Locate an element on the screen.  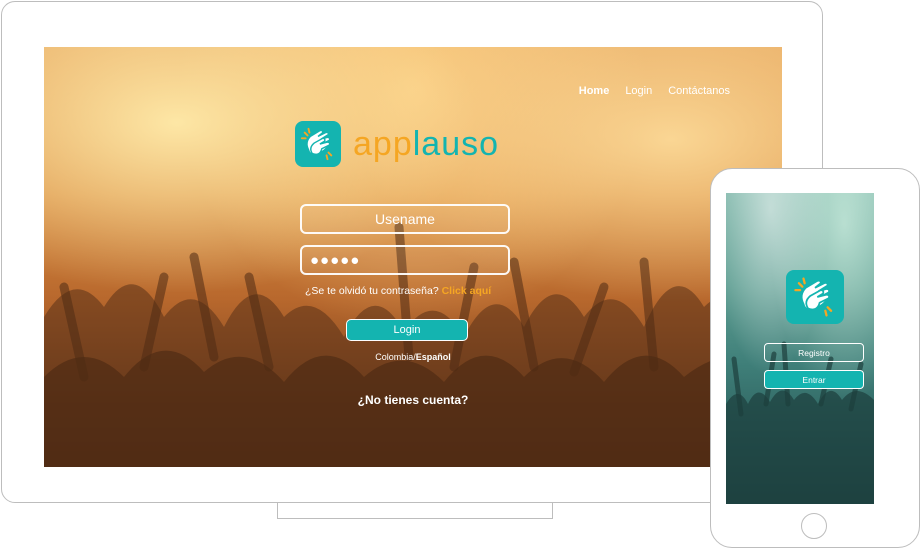
phone-clapping-hands-icon is located at coordinates (815, 297).